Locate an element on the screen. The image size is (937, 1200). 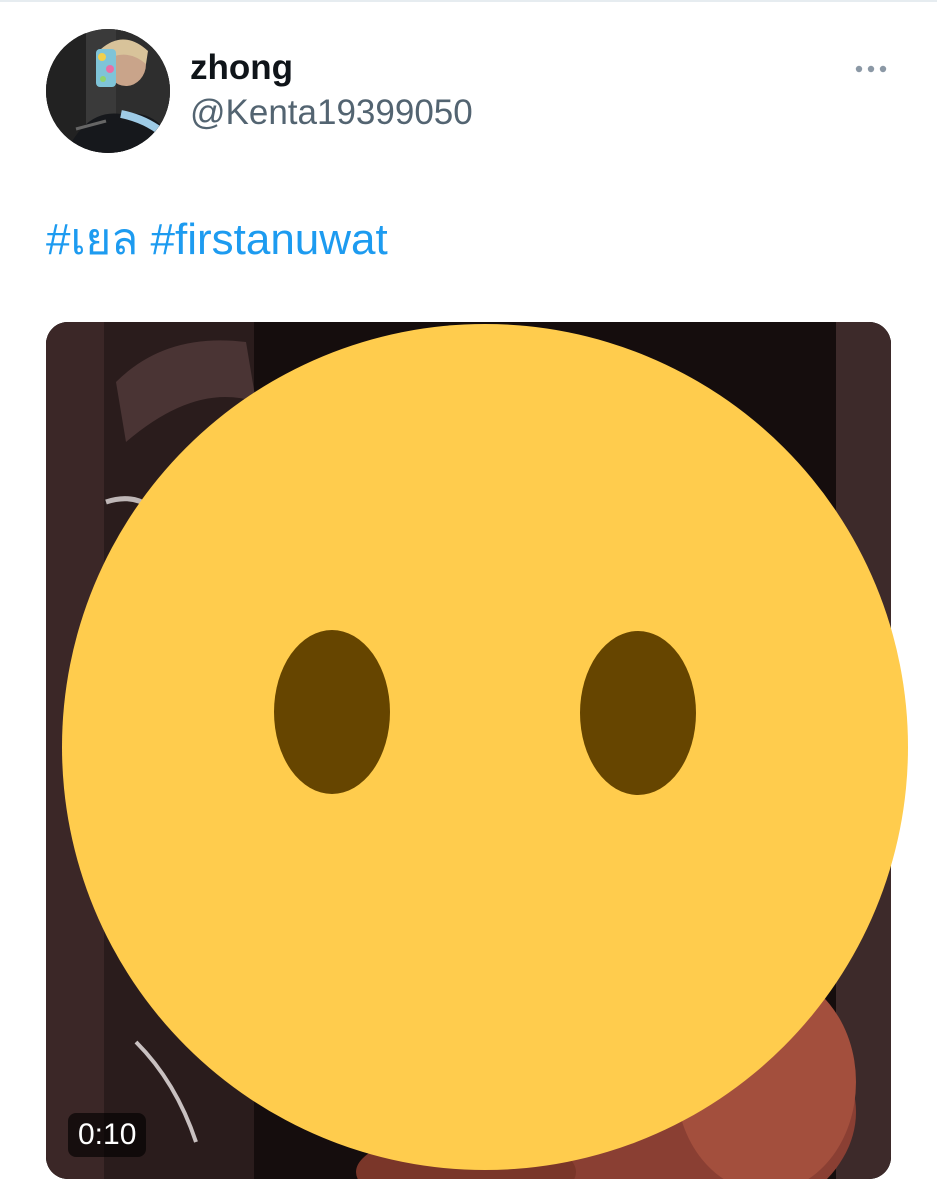
tweet-text: #เยล #firstanuwat is located at coordinates (217, 240).